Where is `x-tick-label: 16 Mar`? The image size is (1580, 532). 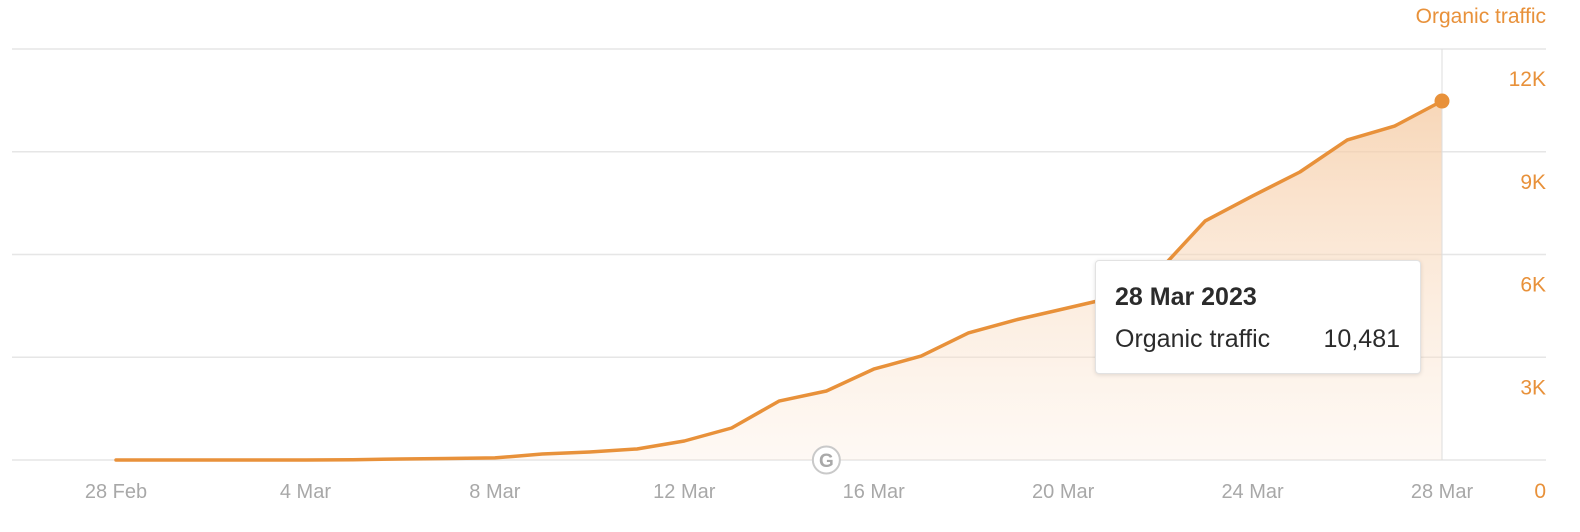 x-tick-label: 16 Mar is located at coordinates (874, 492).